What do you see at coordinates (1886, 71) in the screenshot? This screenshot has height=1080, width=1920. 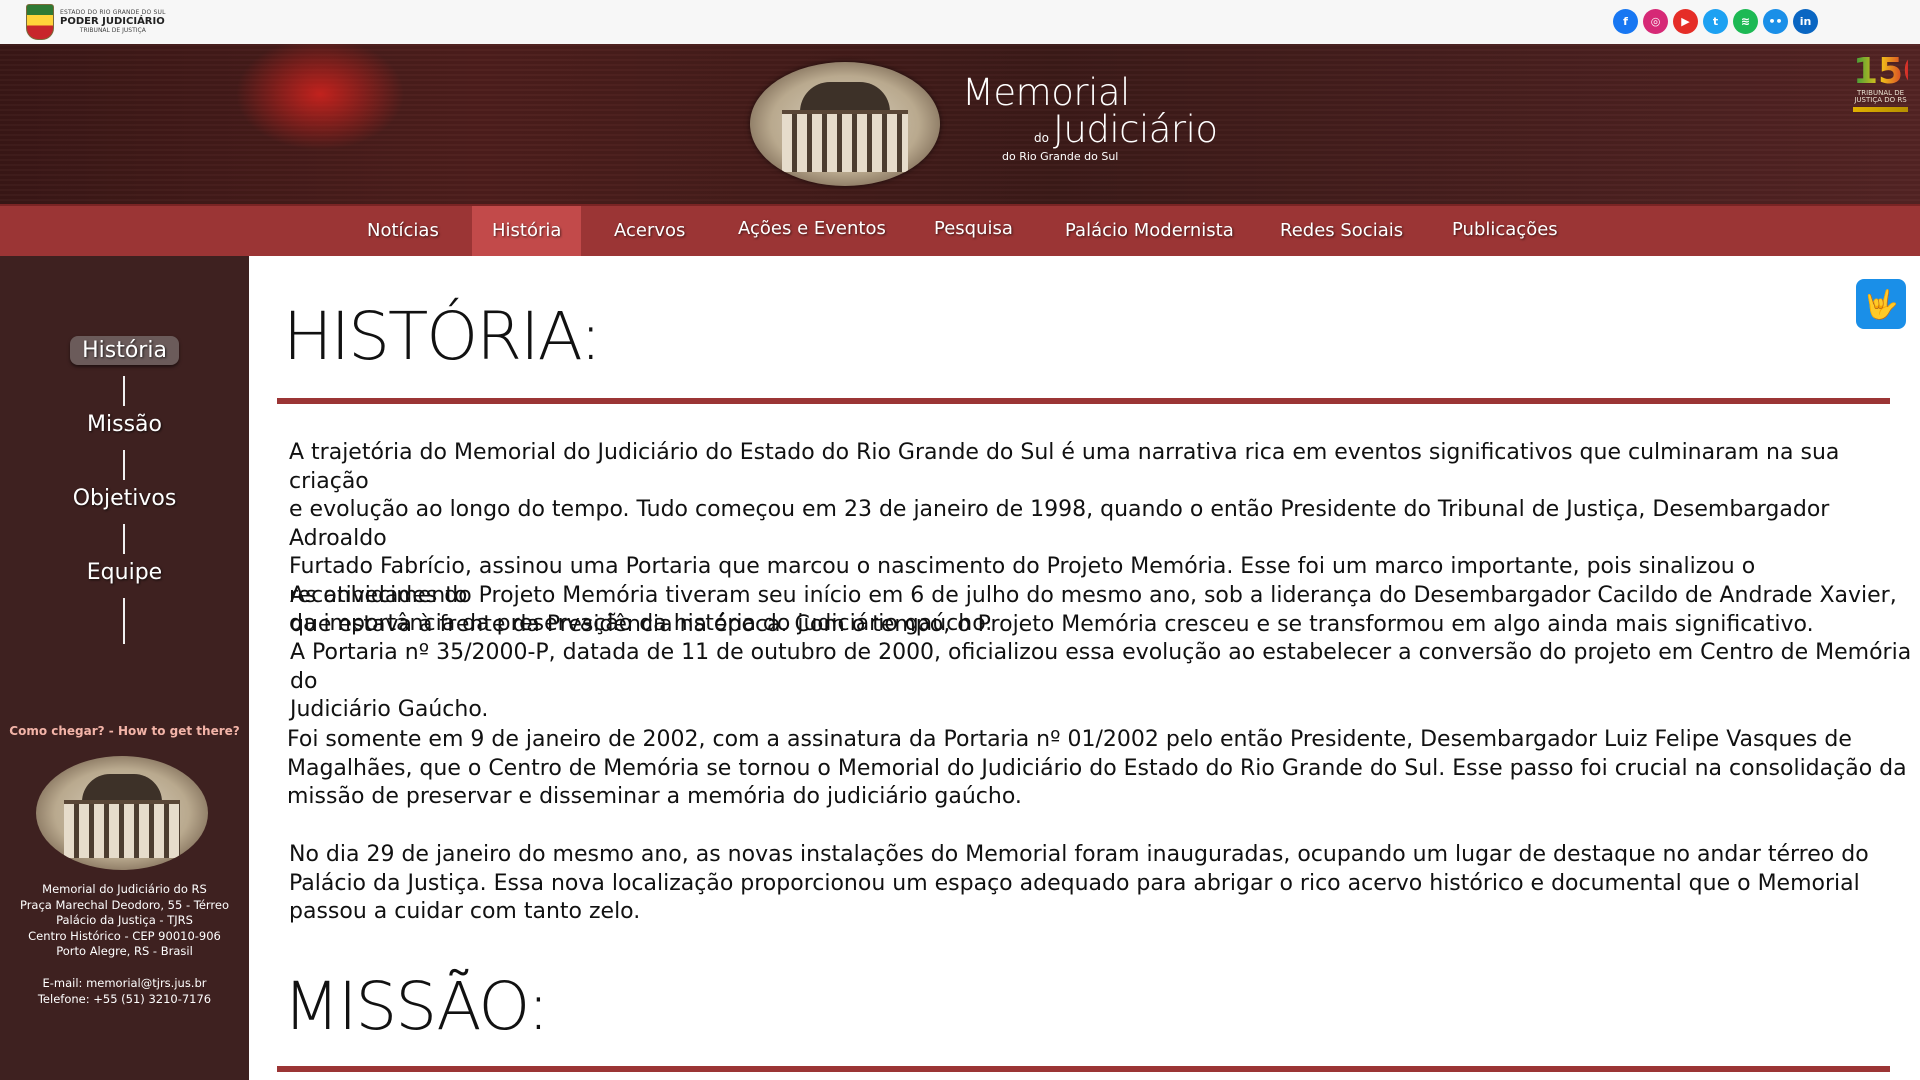 I see `anniversary-number: 150` at bounding box center [1886, 71].